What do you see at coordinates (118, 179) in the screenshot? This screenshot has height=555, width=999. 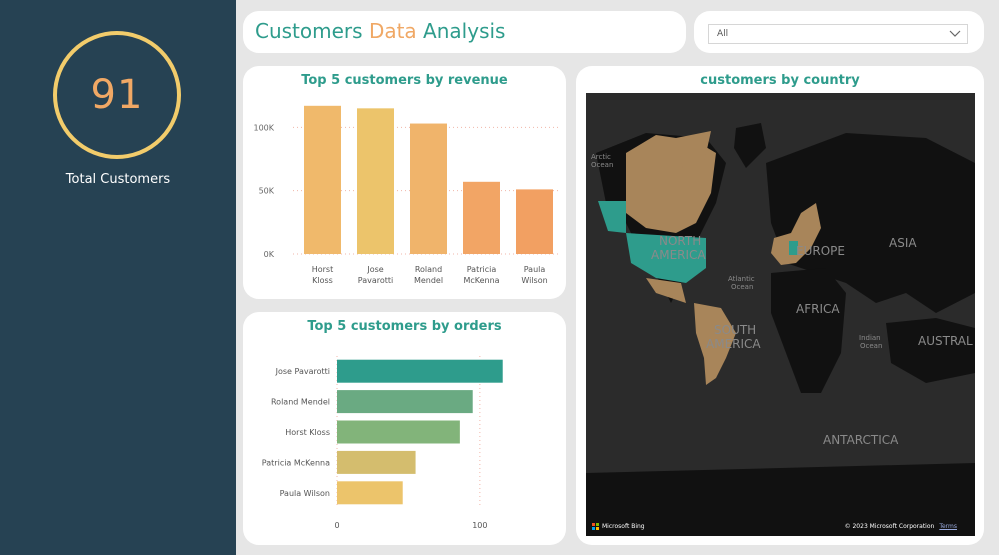 I see `total-customers-label: Total Customers` at bounding box center [118, 179].